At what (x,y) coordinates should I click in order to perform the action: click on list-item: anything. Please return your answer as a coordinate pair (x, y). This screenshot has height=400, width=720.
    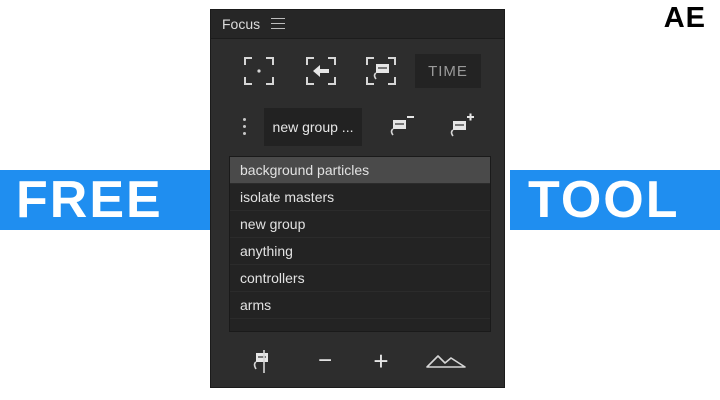
    Looking at the image, I should click on (360, 251).